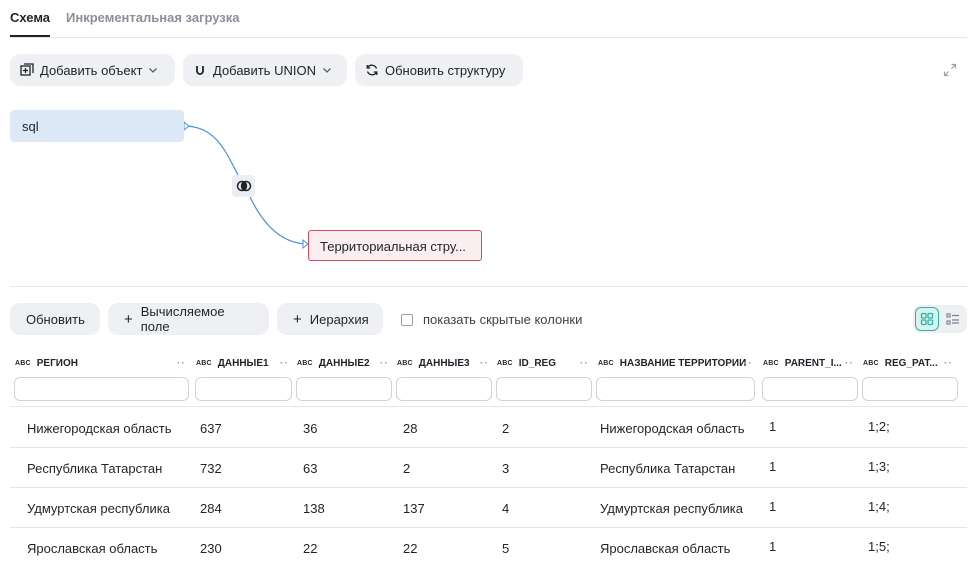  Describe the element at coordinates (927, 319) in the screenshot. I see `grid-view-icon` at that location.